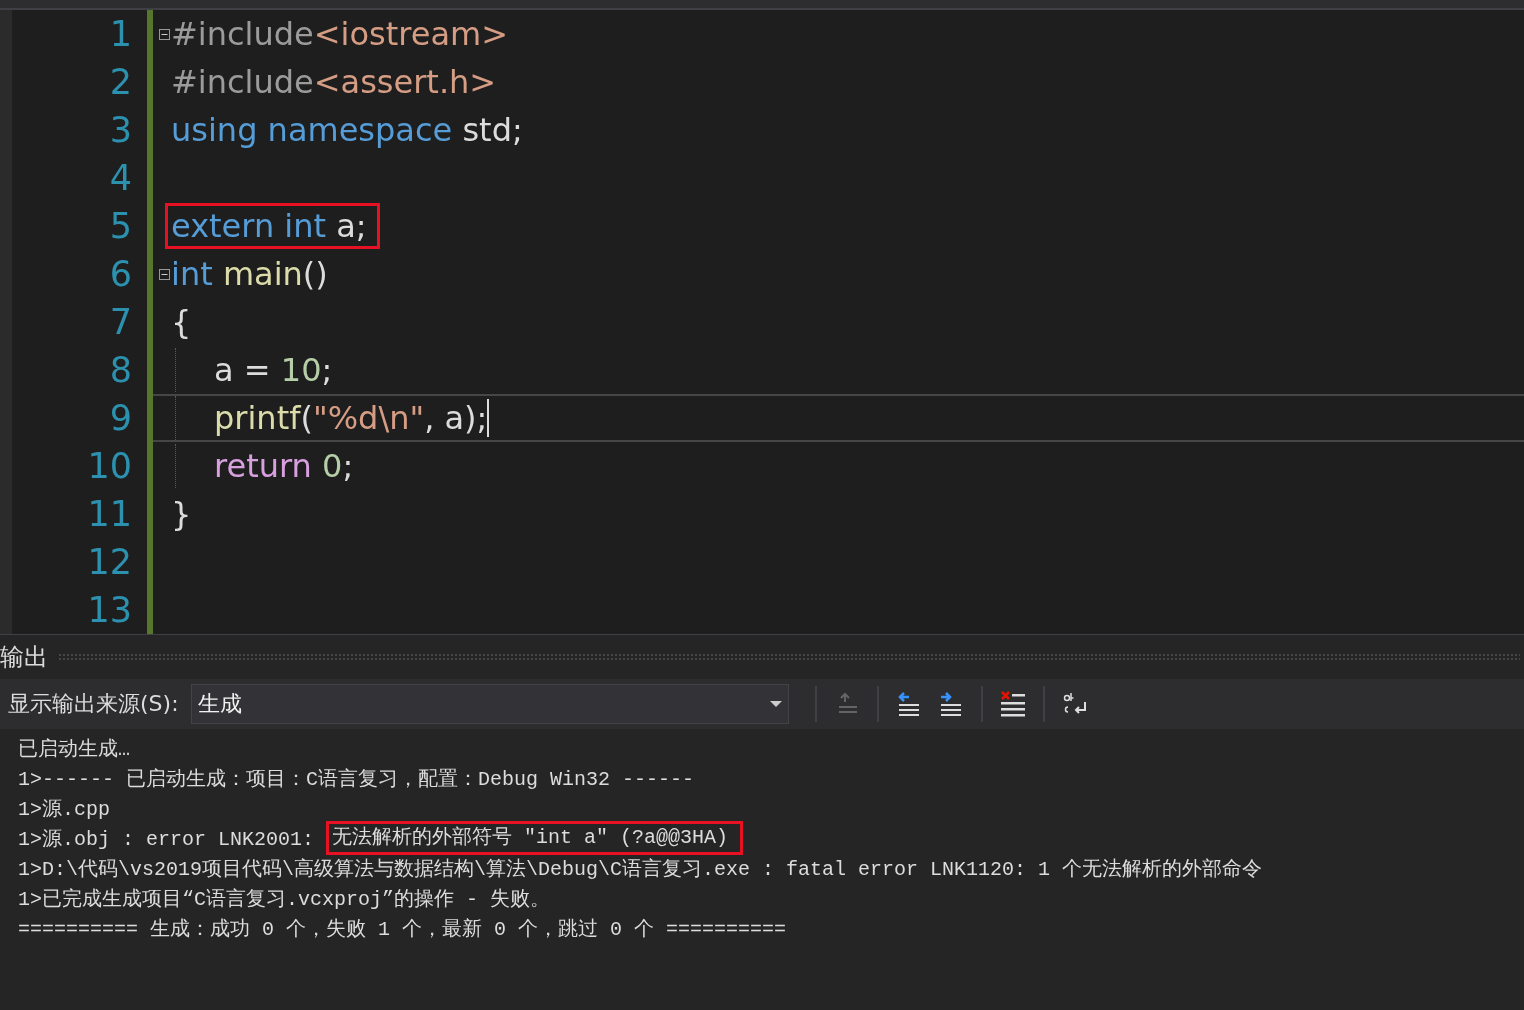 This screenshot has height=1010, width=1524. What do you see at coordinates (249, 274) in the screenshot?
I see `code-line: int main()` at bounding box center [249, 274].